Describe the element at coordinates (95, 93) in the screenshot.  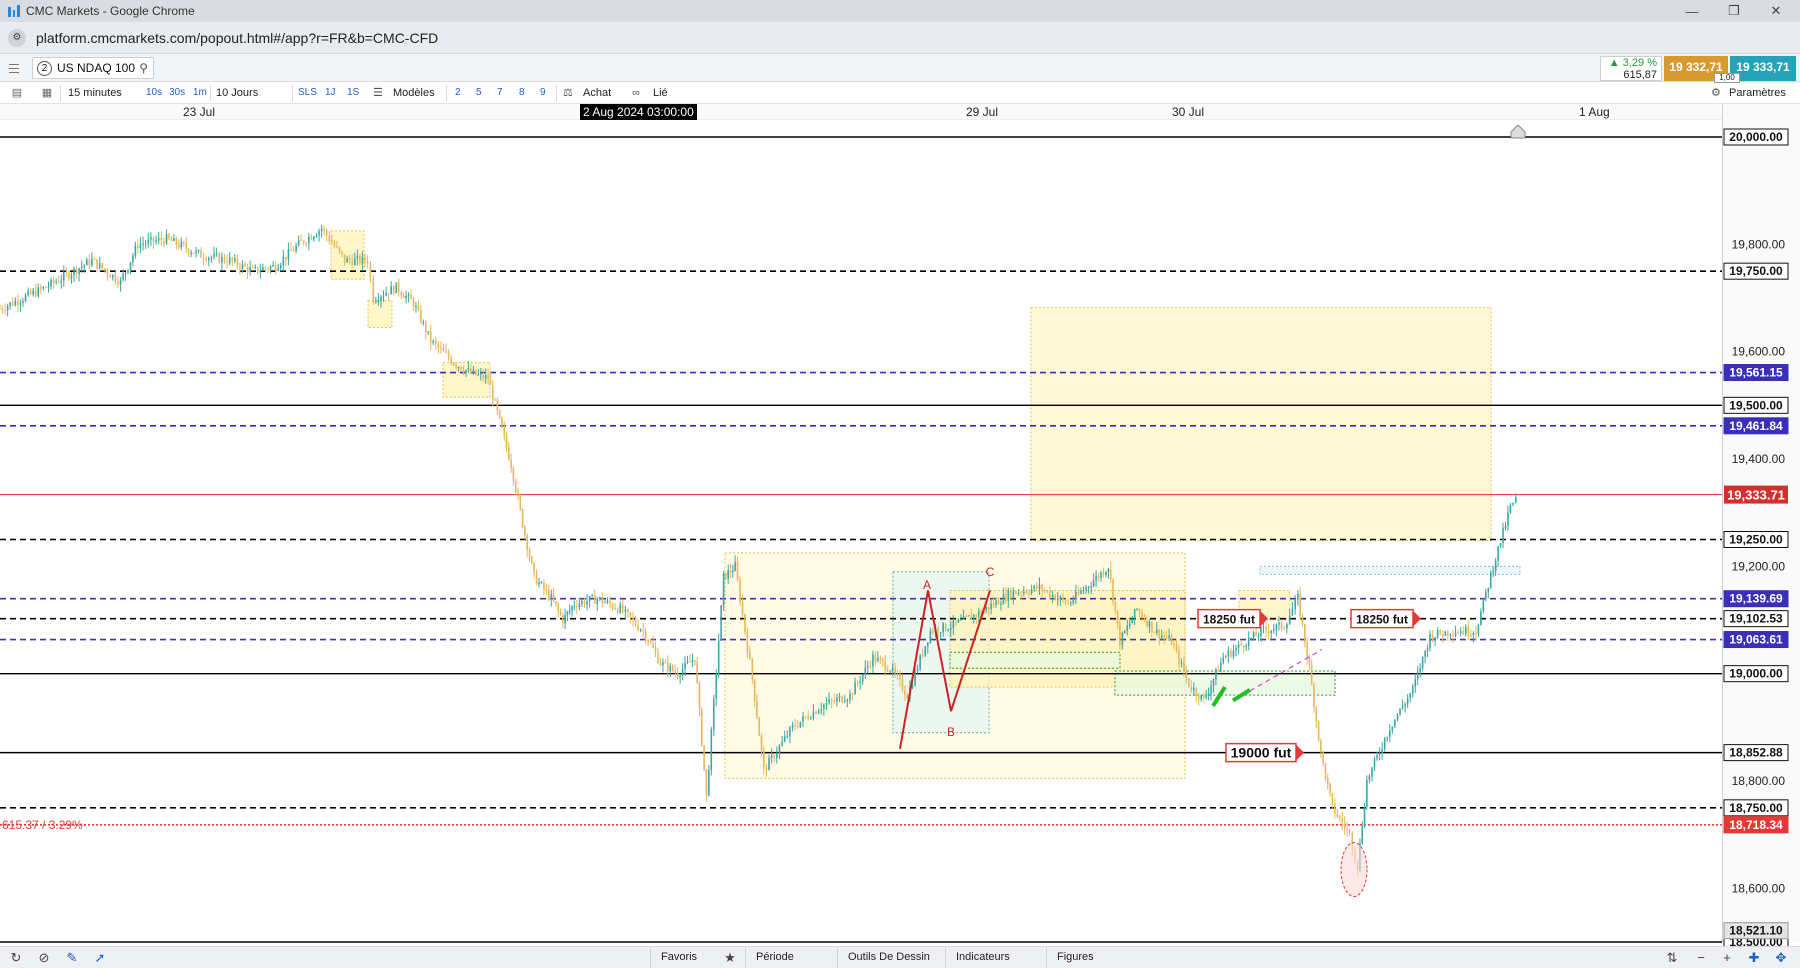
I see `timeframe-select: 15 minutes` at that location.